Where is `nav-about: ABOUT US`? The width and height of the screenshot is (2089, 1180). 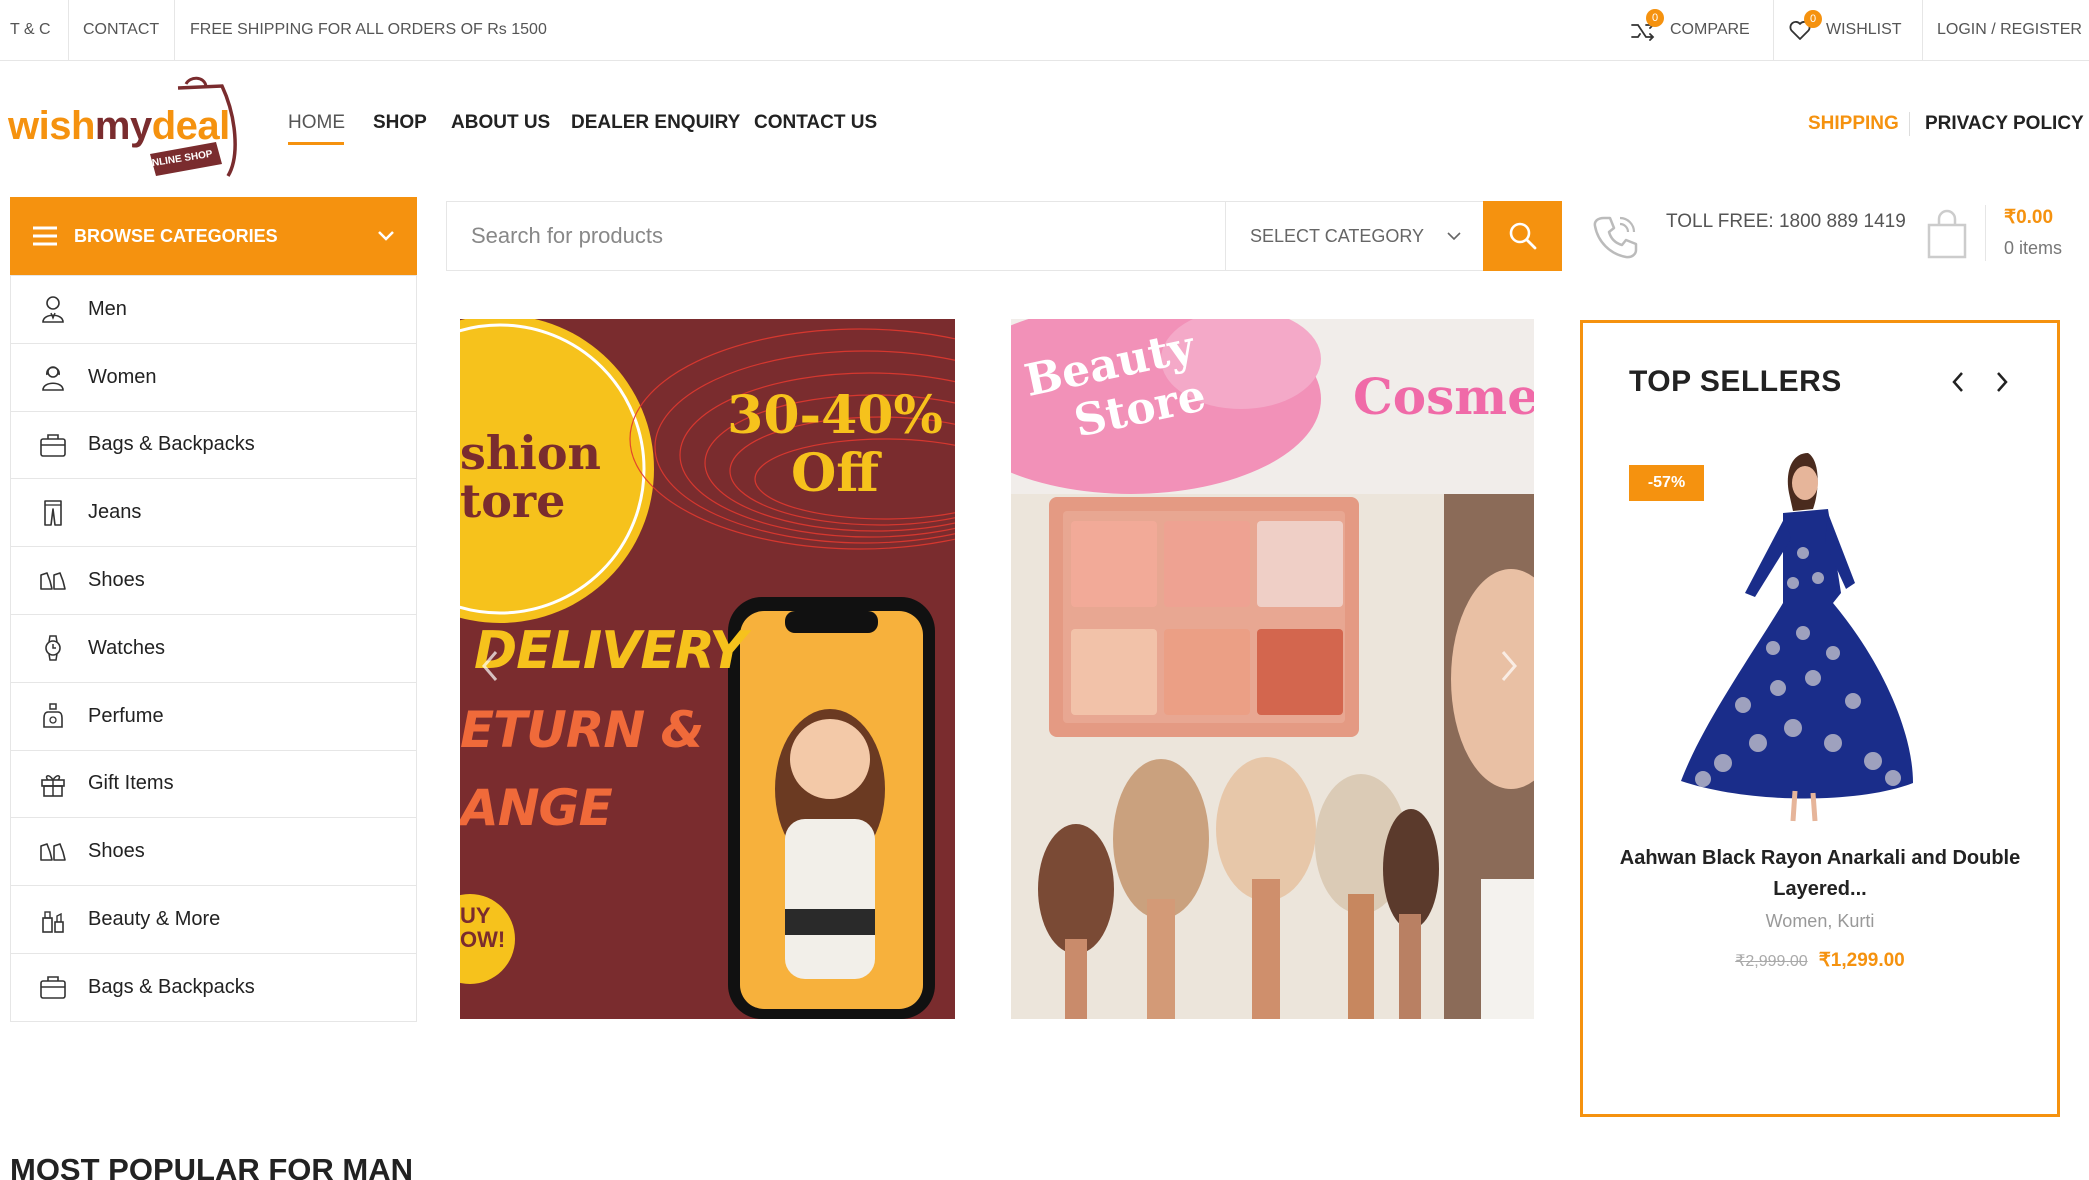
nav-about: ABOUT US is located at coordinates (500, 123).